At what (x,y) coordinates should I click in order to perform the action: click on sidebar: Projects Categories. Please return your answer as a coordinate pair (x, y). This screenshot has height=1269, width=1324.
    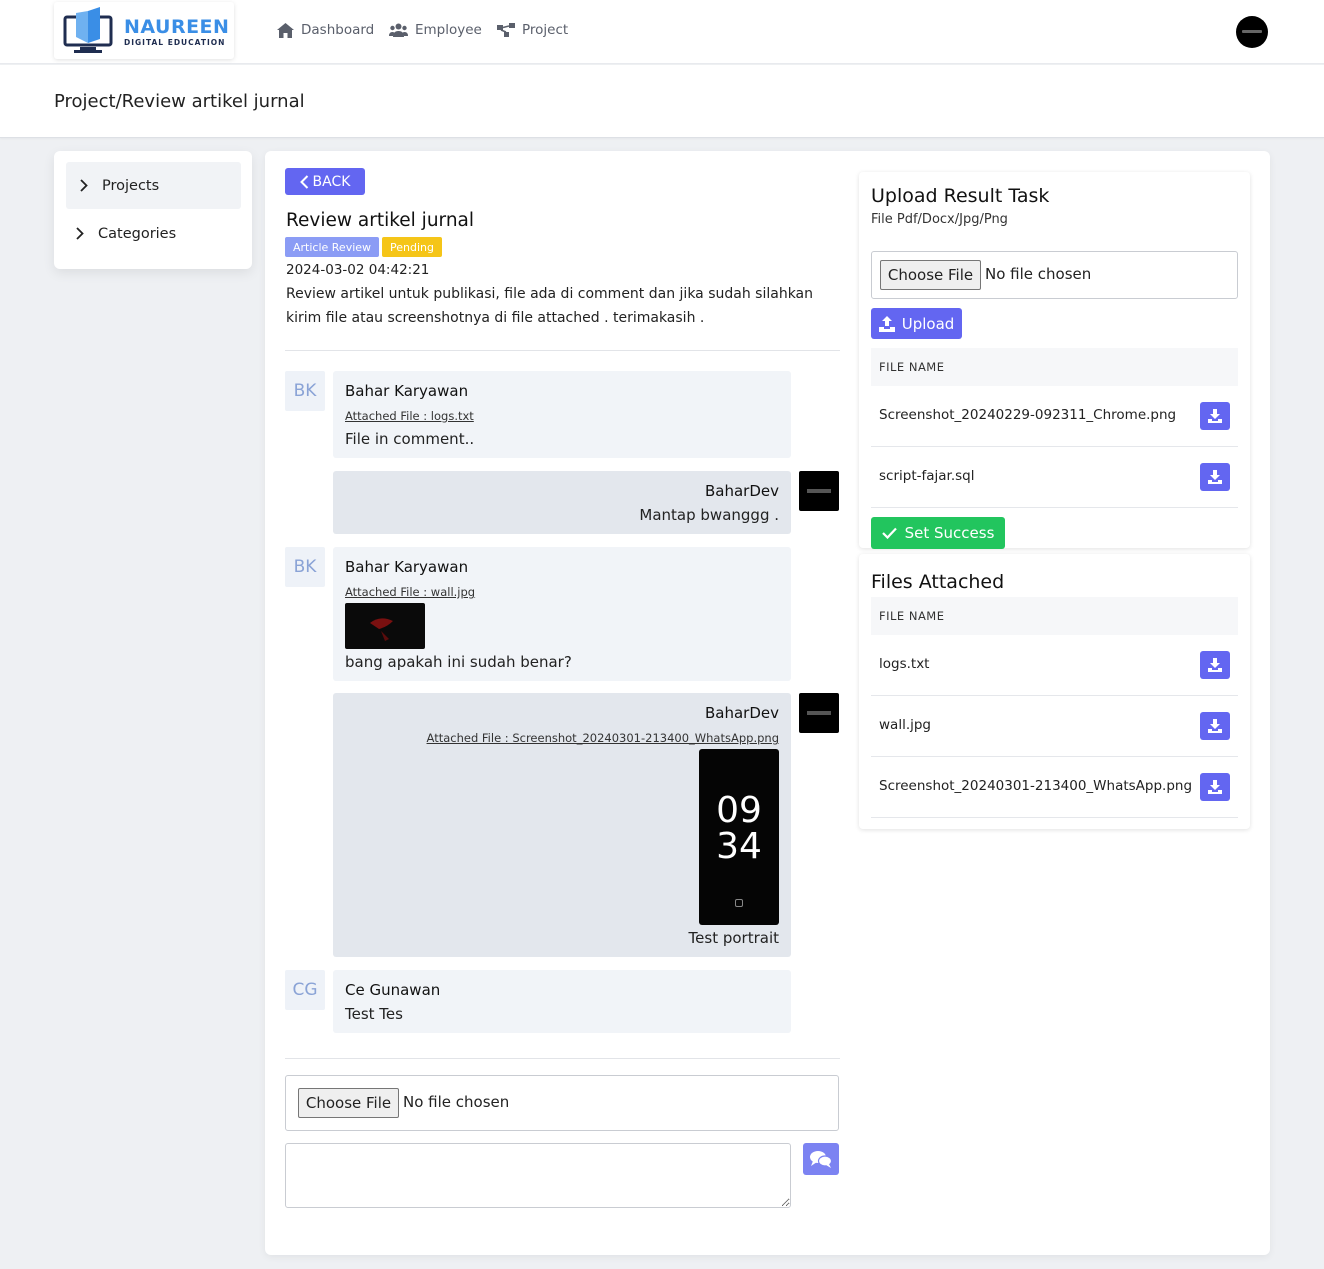
    Looking at the image, I should click on (153, 210).